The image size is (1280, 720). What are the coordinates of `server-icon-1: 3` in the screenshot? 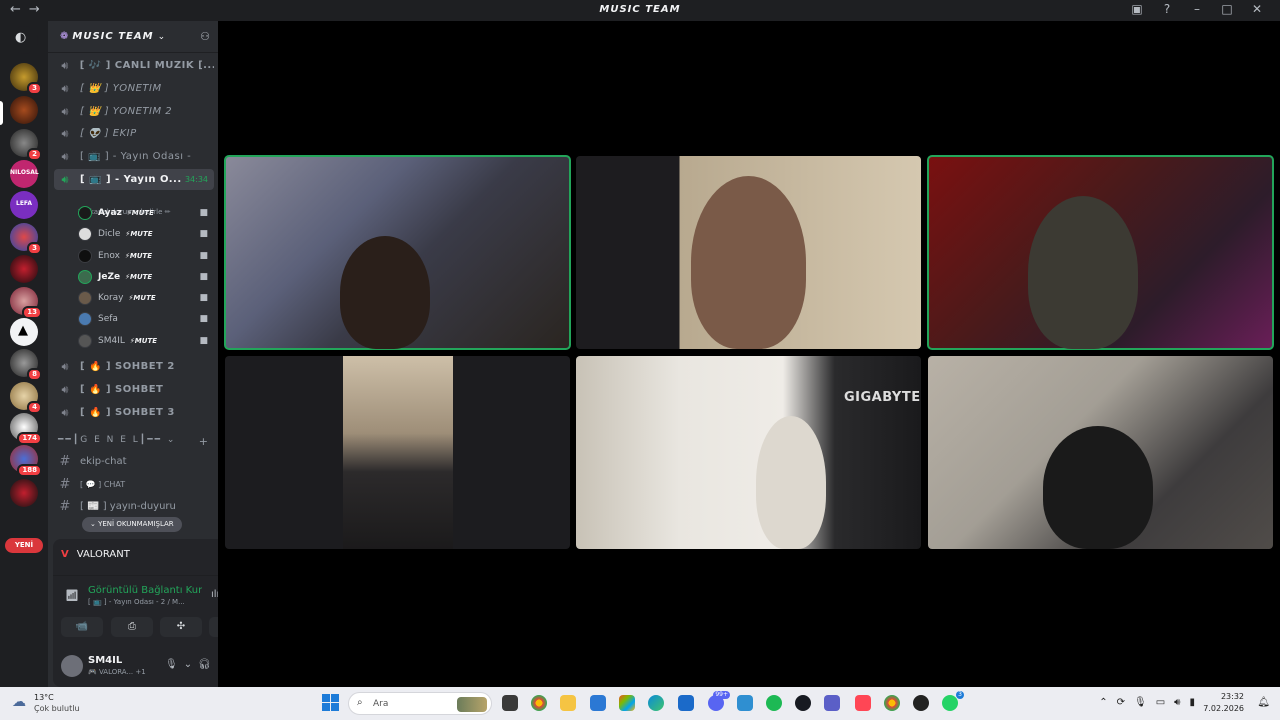 It's located at (26, 79).